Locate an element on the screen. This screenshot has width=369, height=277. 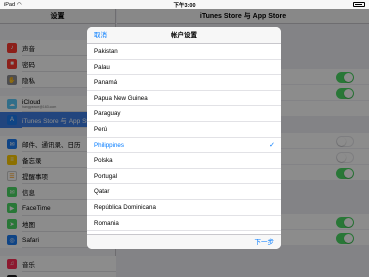
clock: 下午3:00 is located at coordinates (184, 5).